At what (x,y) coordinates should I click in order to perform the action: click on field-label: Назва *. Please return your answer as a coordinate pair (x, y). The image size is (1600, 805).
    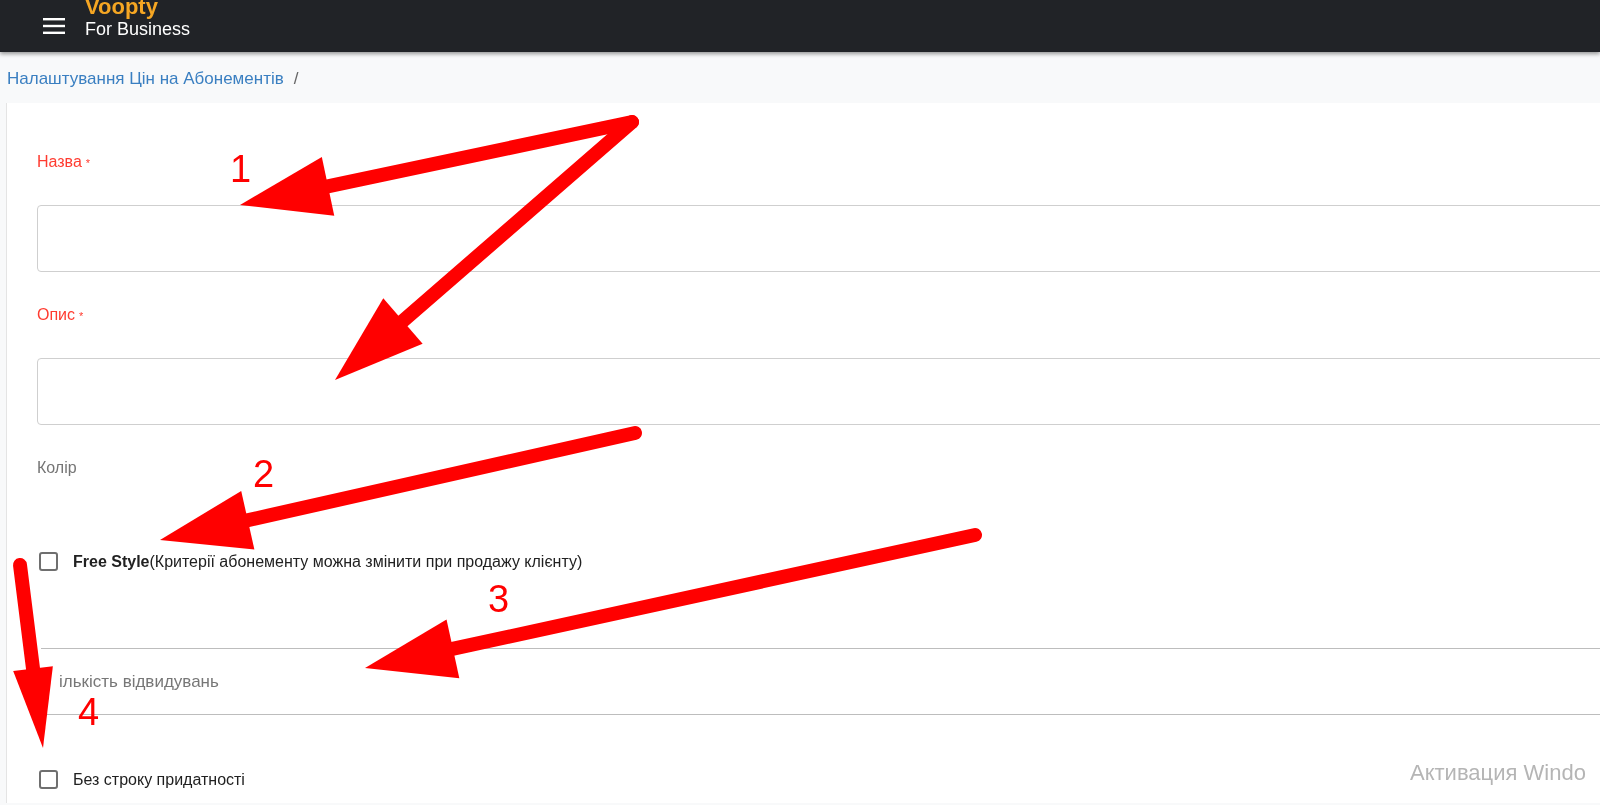
    Looking at the image, I should click on (64, 162).